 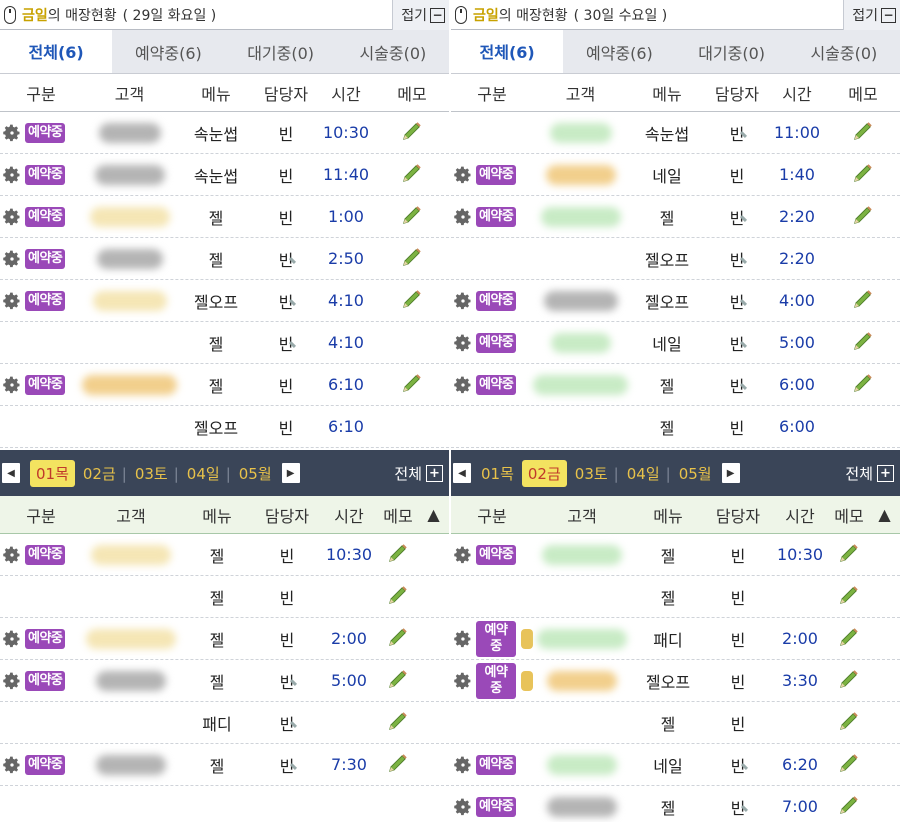 What do you see at coordinates (675, 175) in the screenshot?
I see `table-row: 예약중 네일 빈 1:40` at bounding box center [675, 175].